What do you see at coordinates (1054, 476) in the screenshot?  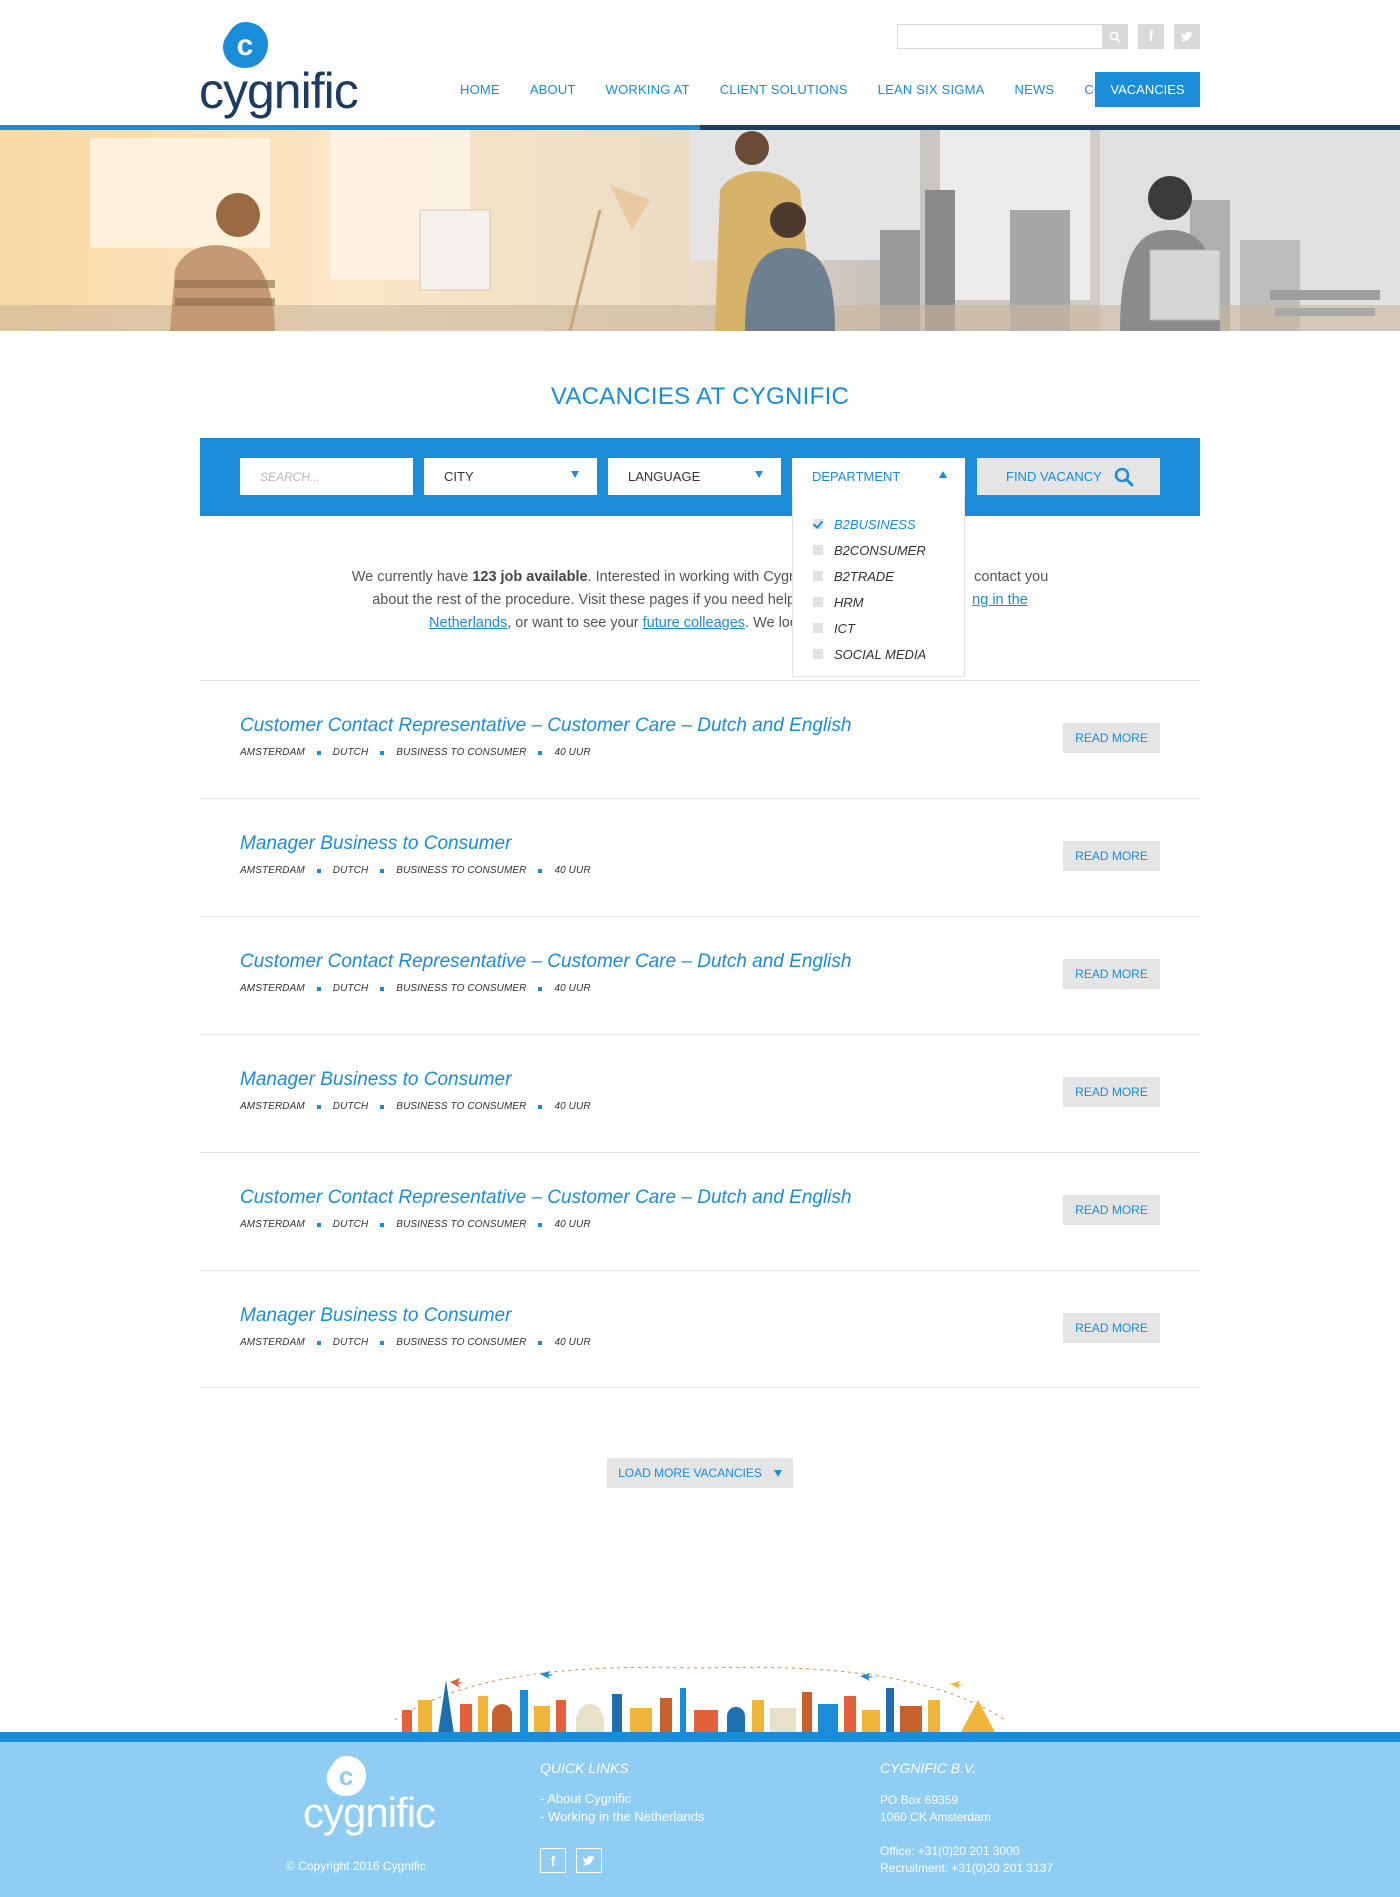 I see `find-vacancy-label: FIND VACANCY` at bounding box center [1054, 476].